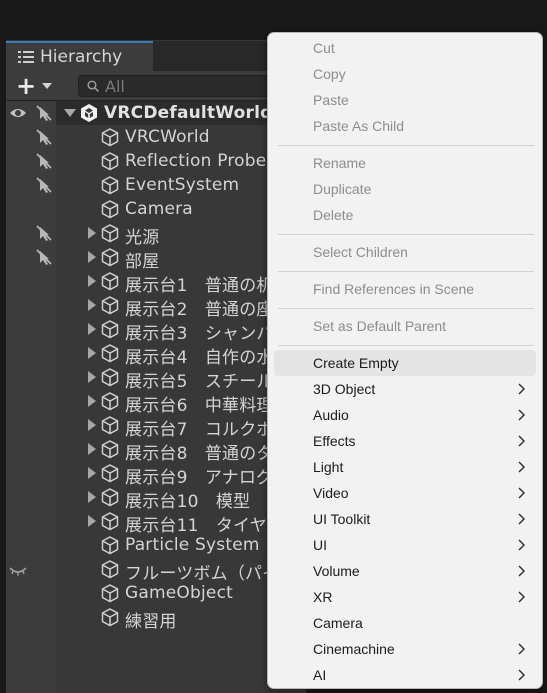  Describe the element at coordinates (156, 209) in the screenshot. I see `hierarchy-row: Camera` at that location.